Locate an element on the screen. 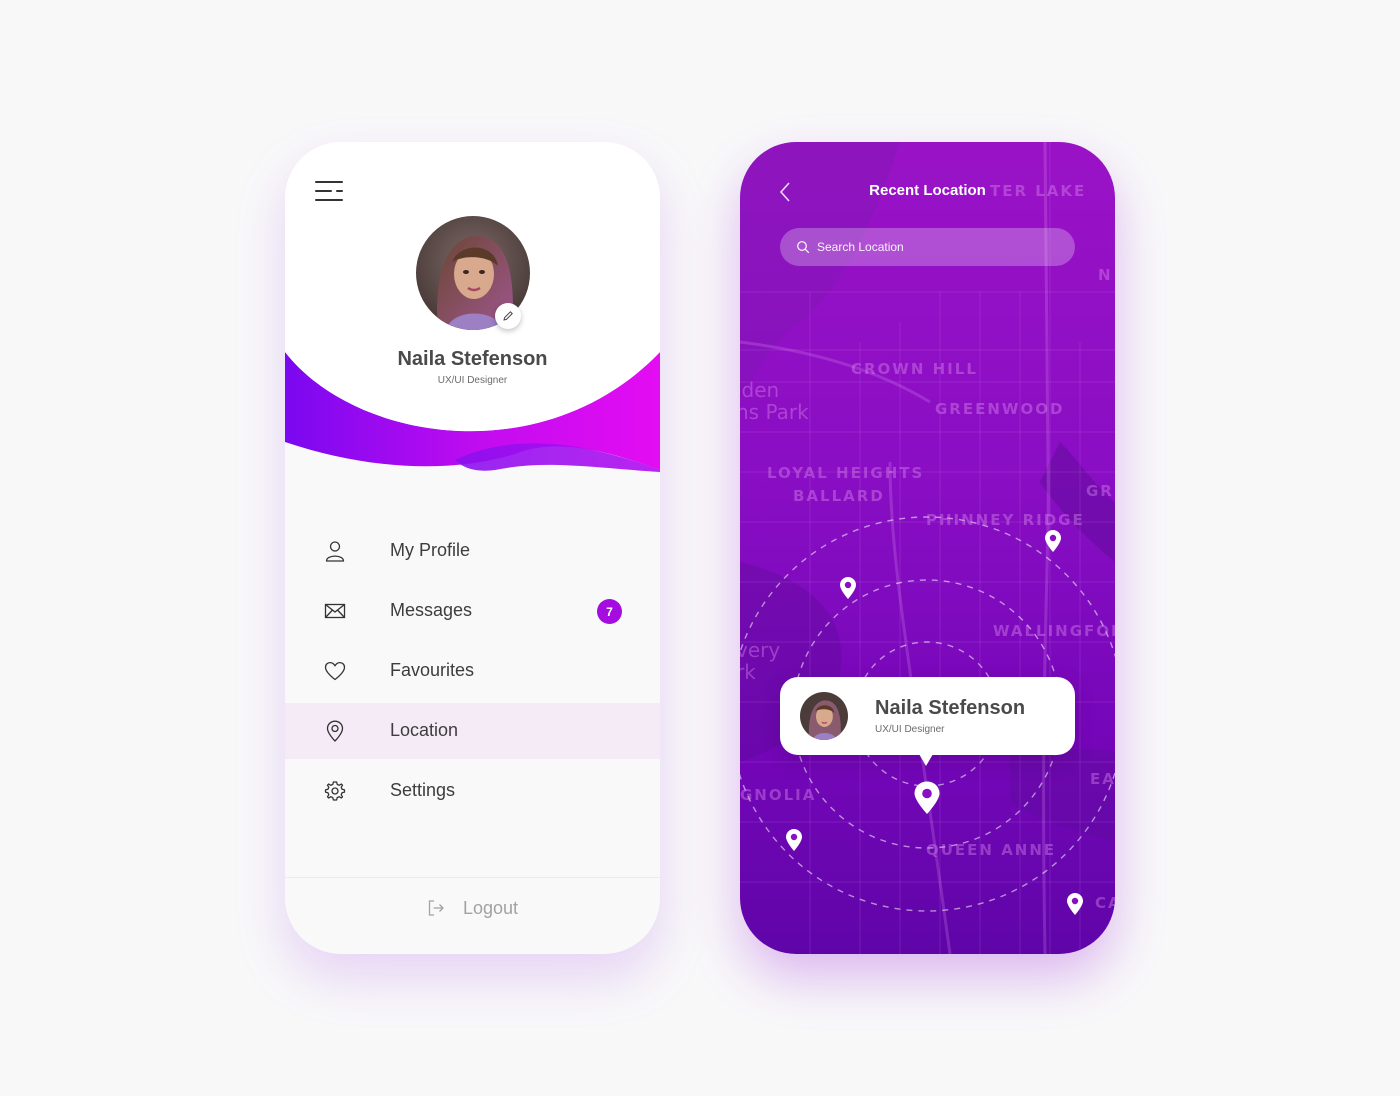 Image resolution: width=1400 pixels, height=1096 pixels. search-bar is located at coordinates (927, 247).